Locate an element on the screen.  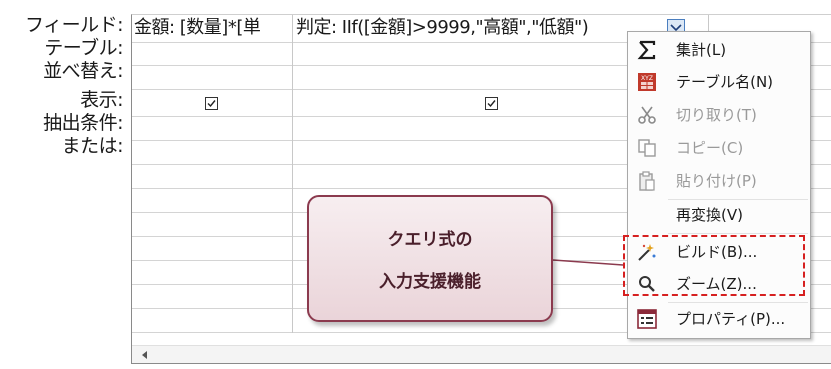
callout-text-line1: クエリ式の is located at coordinates (430, 240).